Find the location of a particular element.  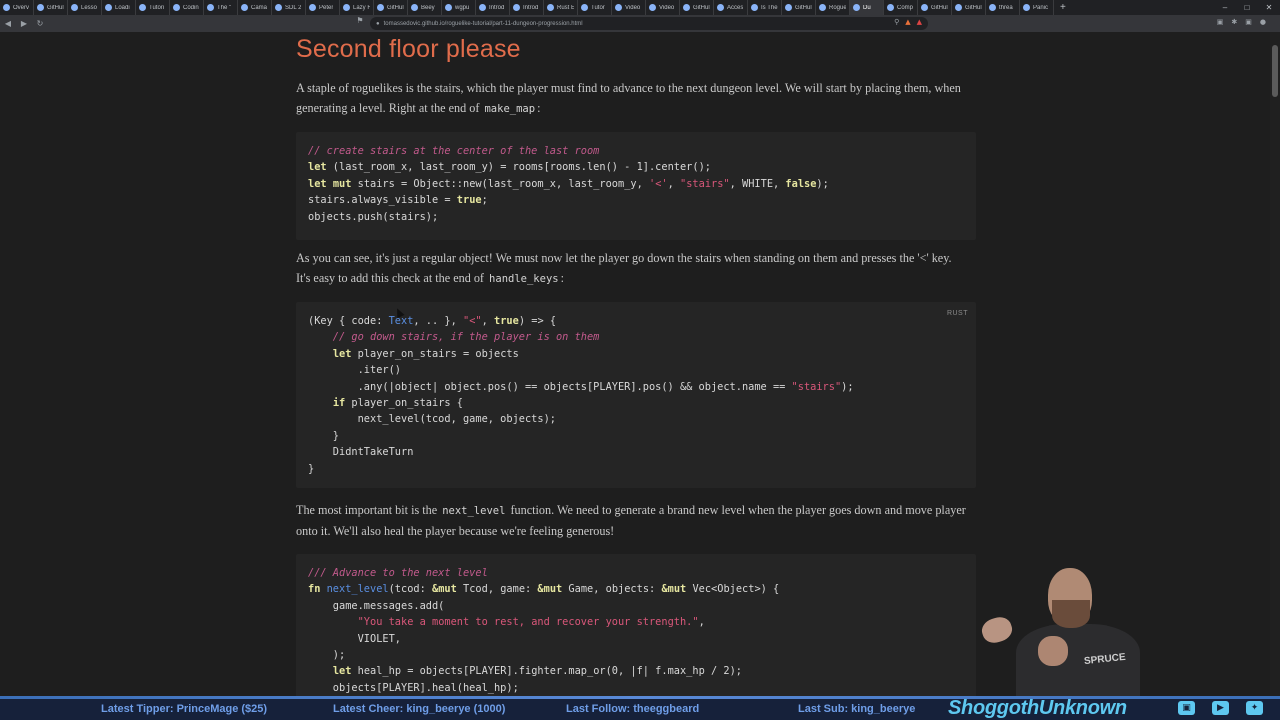

browser-tab: Lesso is located at coordinates (85, 7).